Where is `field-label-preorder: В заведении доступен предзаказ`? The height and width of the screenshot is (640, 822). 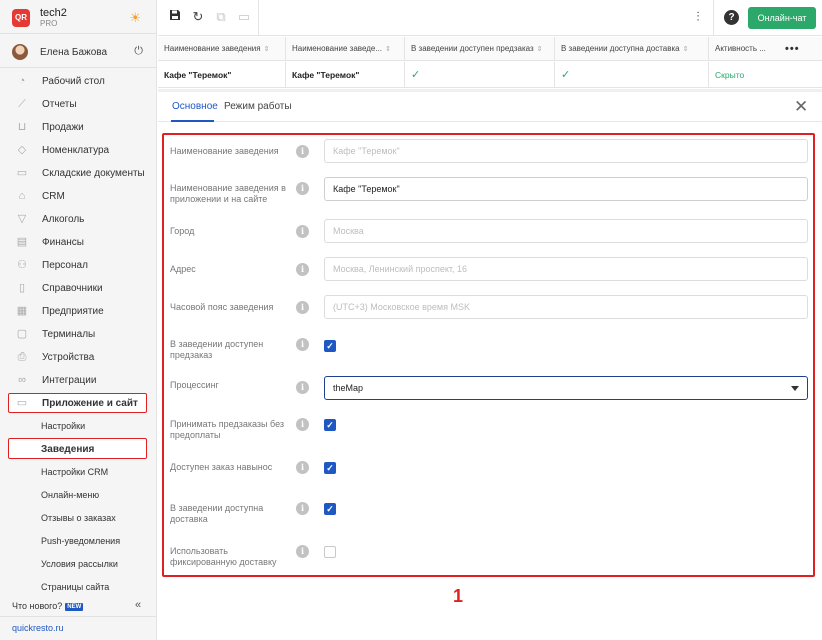 field-label-preorder: В заведении доступен предзаказ is located at coordinates (217, 349).